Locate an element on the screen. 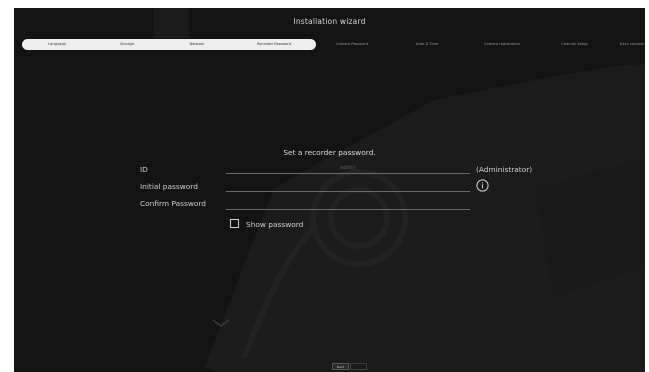  show-password-checkbox is located at coordinates (234, 223).